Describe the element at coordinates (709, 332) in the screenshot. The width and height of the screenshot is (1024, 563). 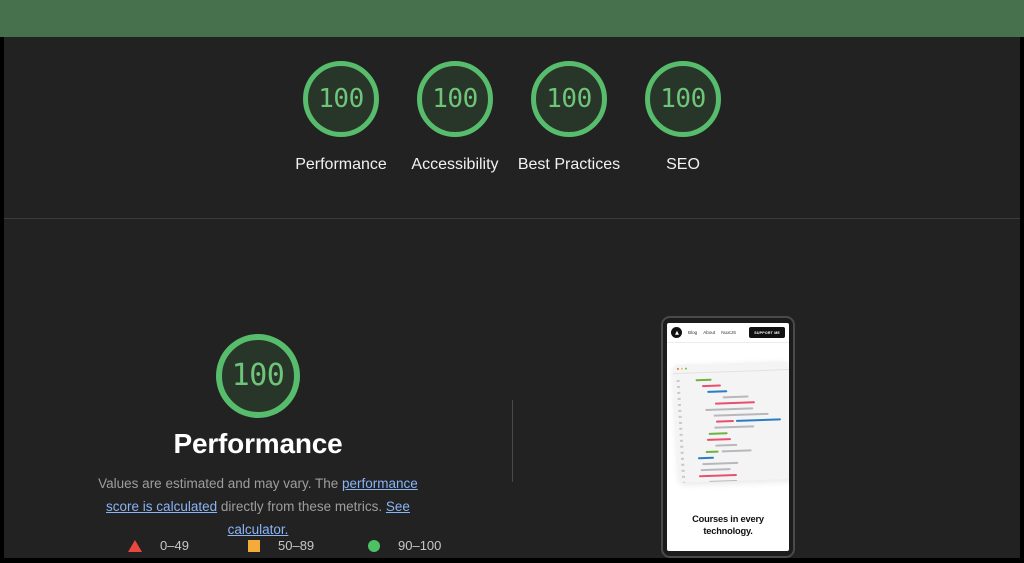
I see `nav-link-about: About` at that location.